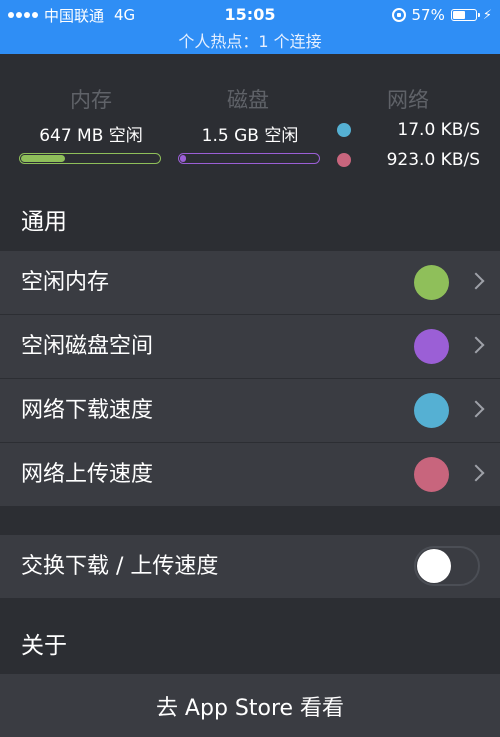 Image resolution: width=500 pixels, height=737 pixels. I want to click on download-dot-icon, so click(344, 130).